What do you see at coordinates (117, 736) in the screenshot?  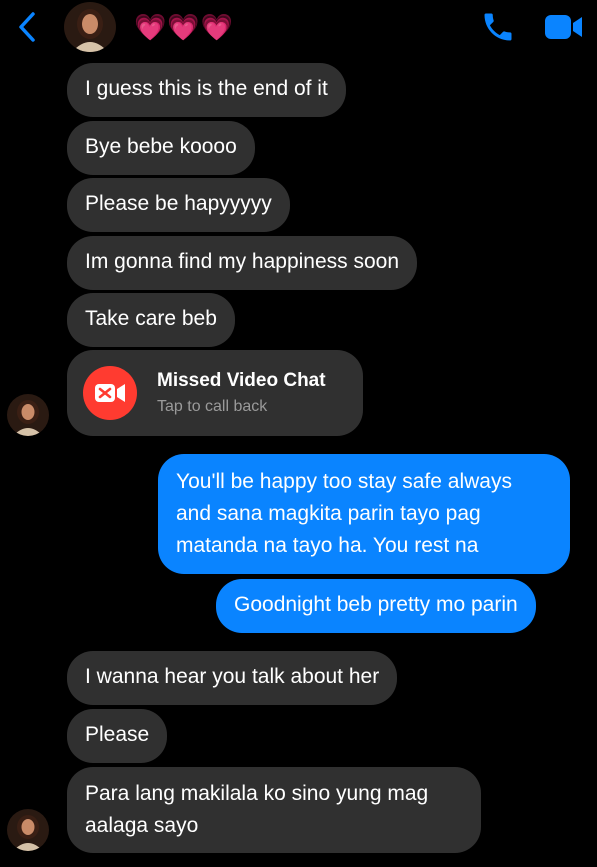 I see `incoming-message: Please` at bounding box center [117, 736].